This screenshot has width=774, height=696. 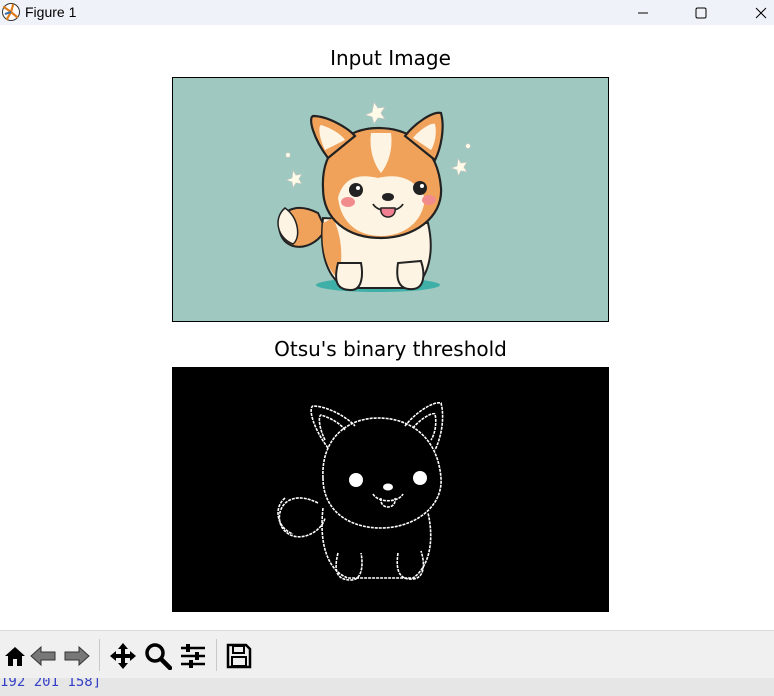 What do you see at coordinates (761, 12) in the screenshot?
I see `close-icon` at bounding box center [761, 12].